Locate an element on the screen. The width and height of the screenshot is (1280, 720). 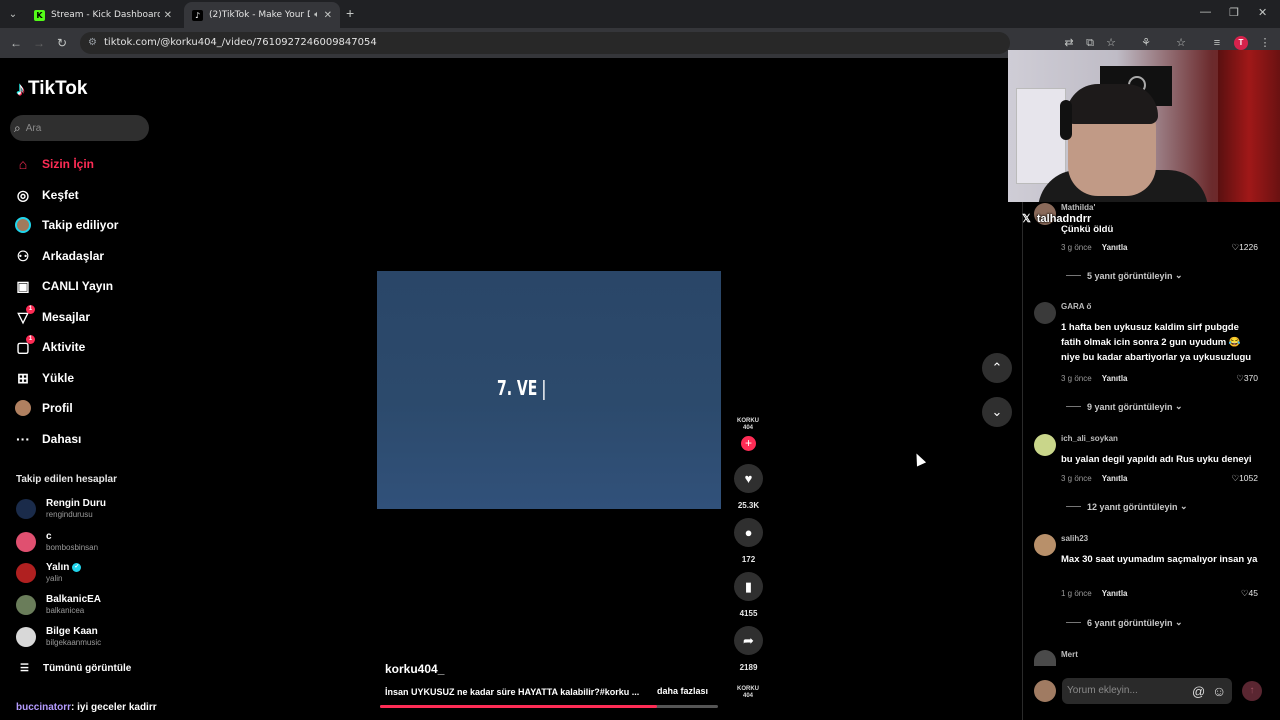
send-button: ↑ is located at coordinates (1252, 691).